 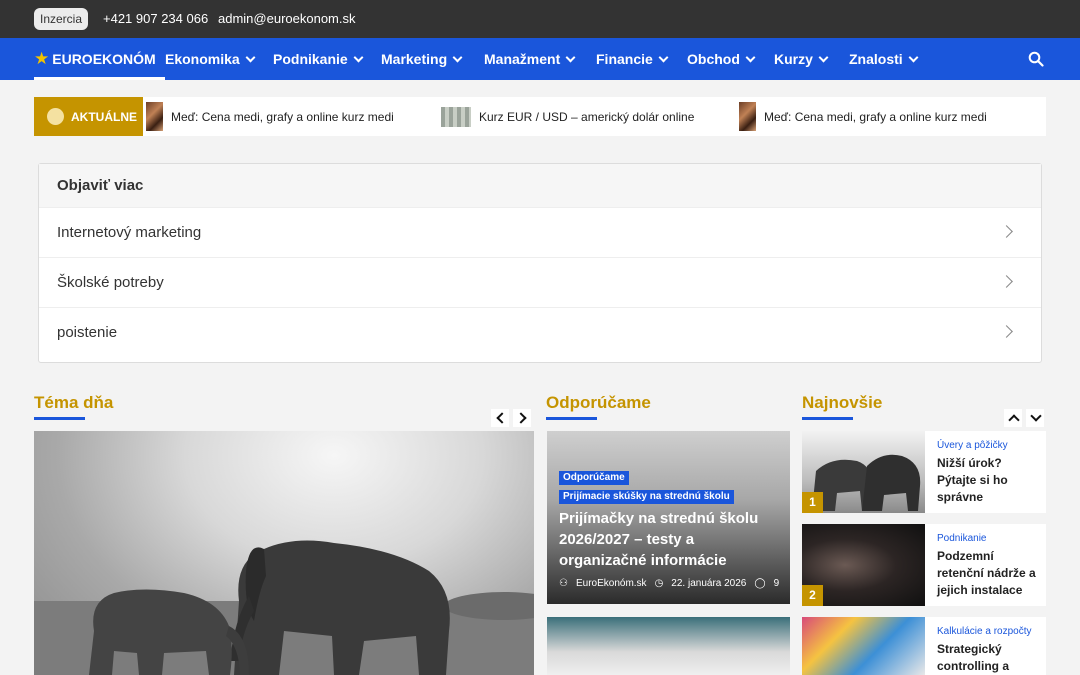 What do you see at coordinates (540, 232) in the screenshot?
I see `discover-item: Internetový marketing` at bounding box center [540, 232].